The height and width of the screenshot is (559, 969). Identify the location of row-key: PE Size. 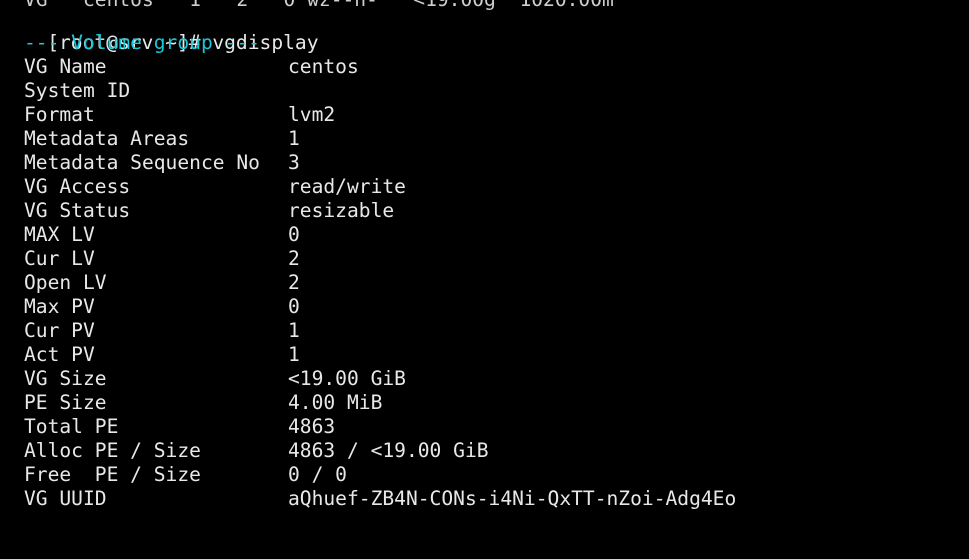
(65, 402).